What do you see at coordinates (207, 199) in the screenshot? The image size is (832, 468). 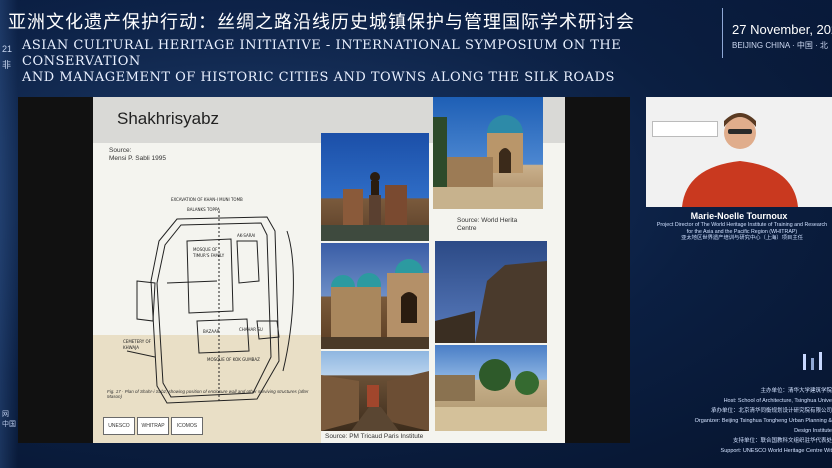 I see `svg-text: EXCAVATION OF KHAN-I MUNI TOMB` at bounding box center [207, 199].